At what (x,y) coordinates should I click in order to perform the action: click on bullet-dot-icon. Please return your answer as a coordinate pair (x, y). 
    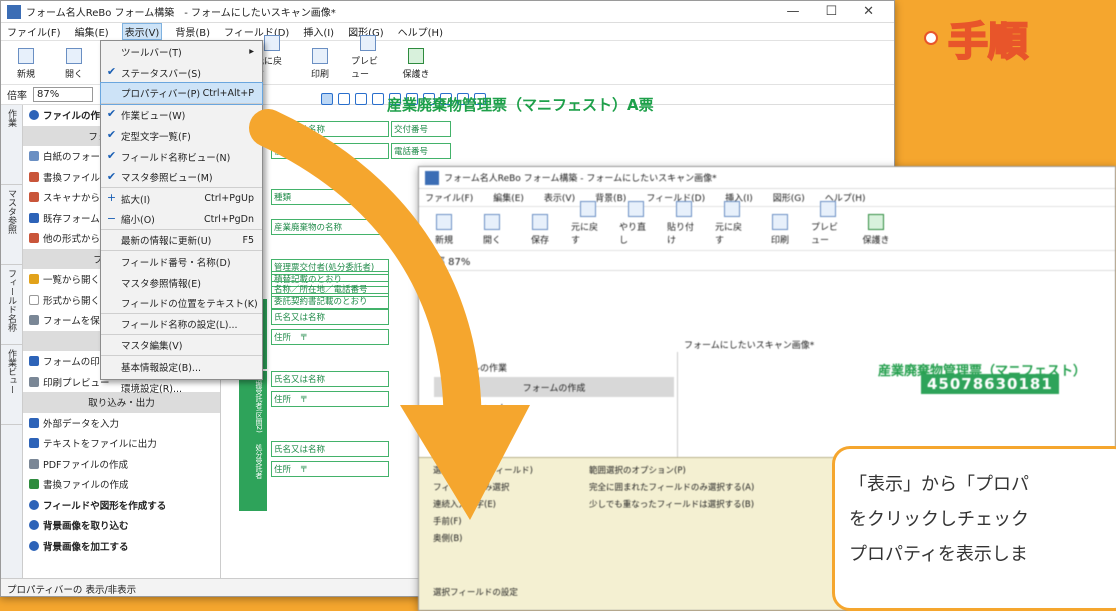
    Looking at the image, I should click on (931, 38).